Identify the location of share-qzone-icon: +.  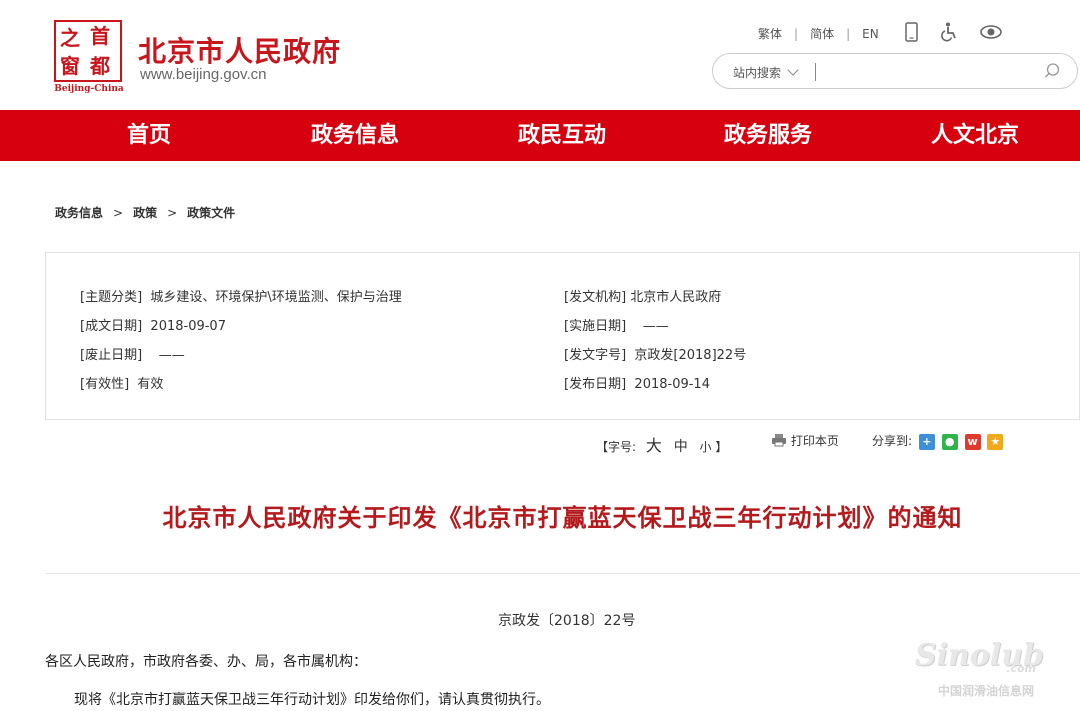
(926, 441).